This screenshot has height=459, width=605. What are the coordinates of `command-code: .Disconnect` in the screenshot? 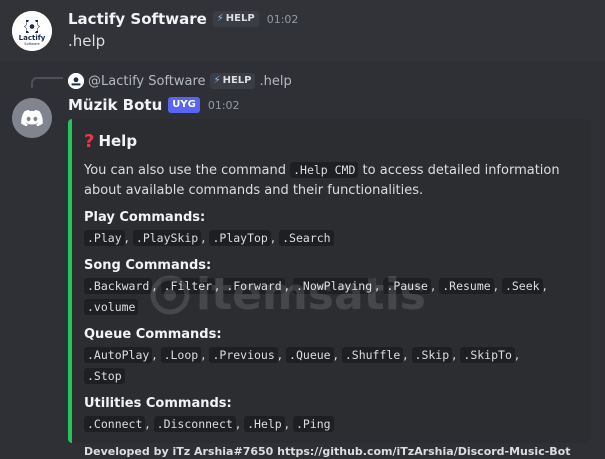 It's located at (194, 424).